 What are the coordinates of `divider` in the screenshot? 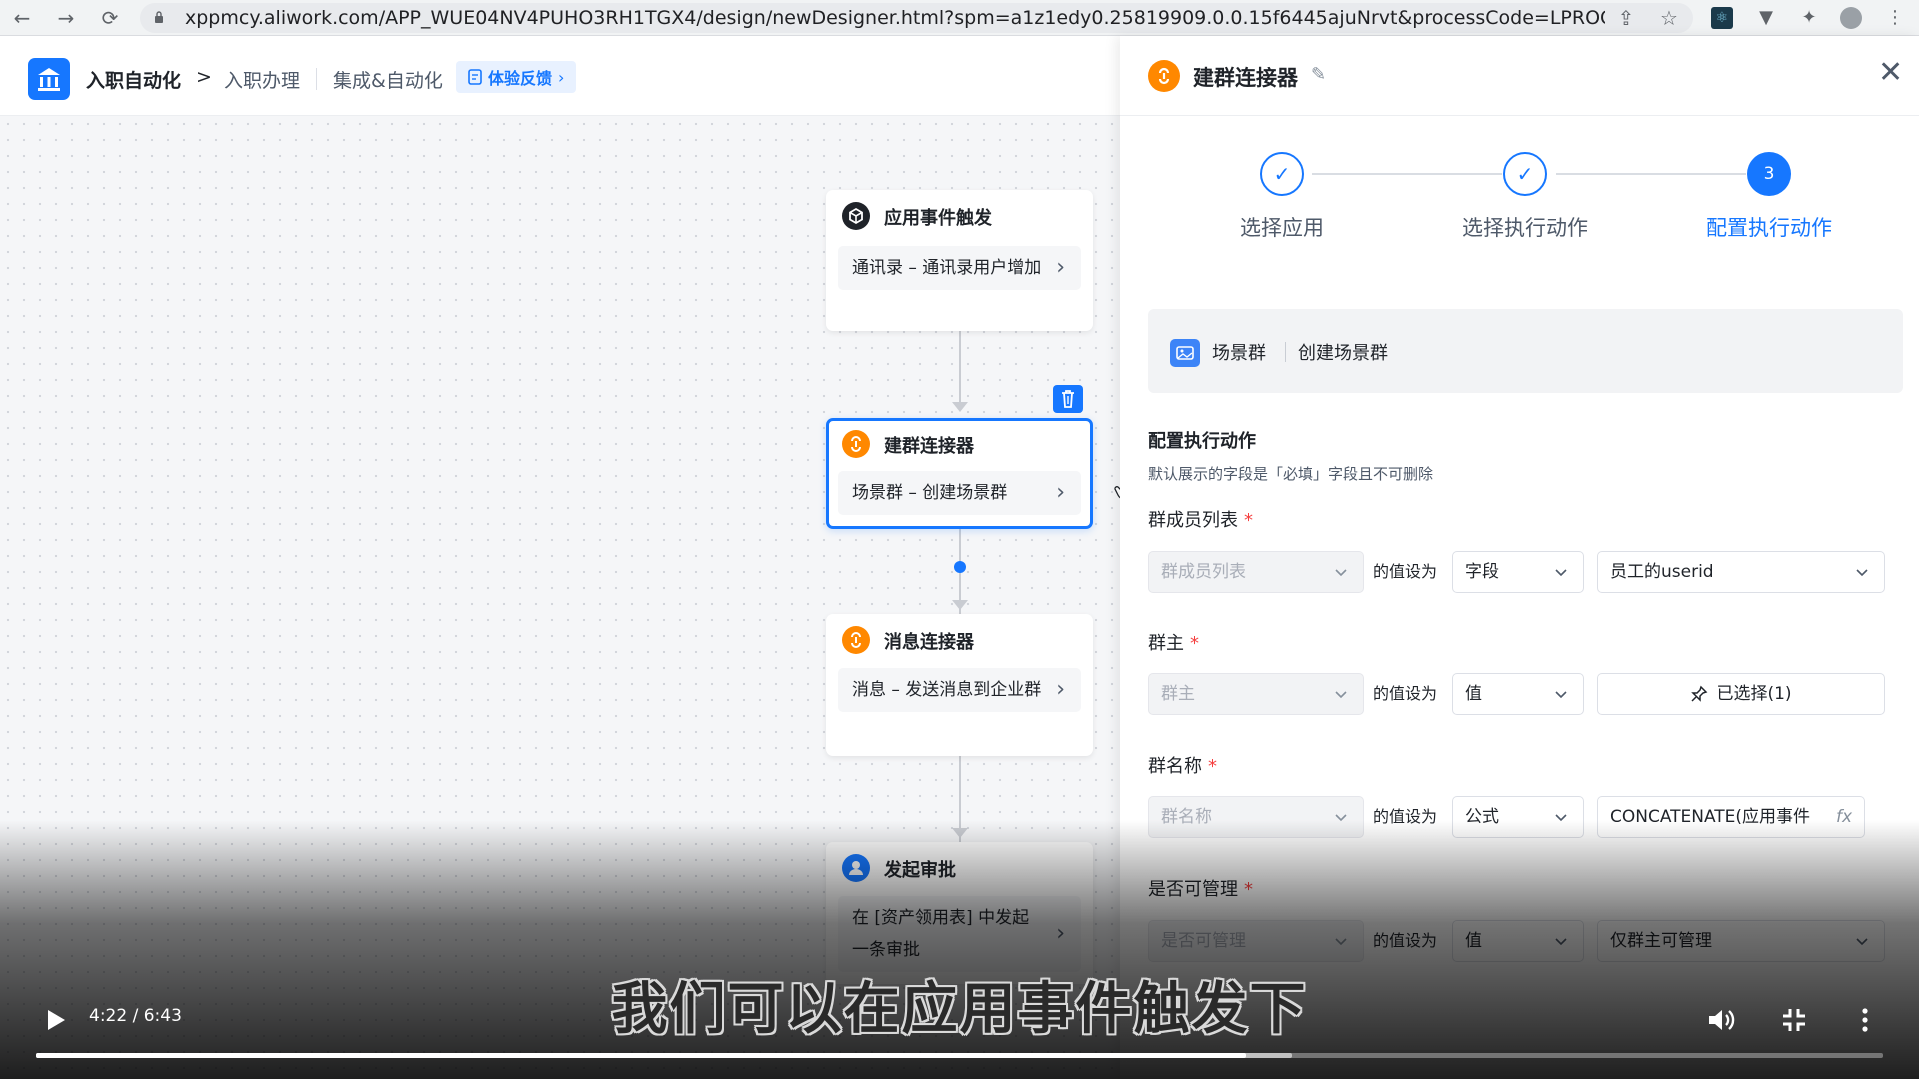 It's located at (1285, 352).